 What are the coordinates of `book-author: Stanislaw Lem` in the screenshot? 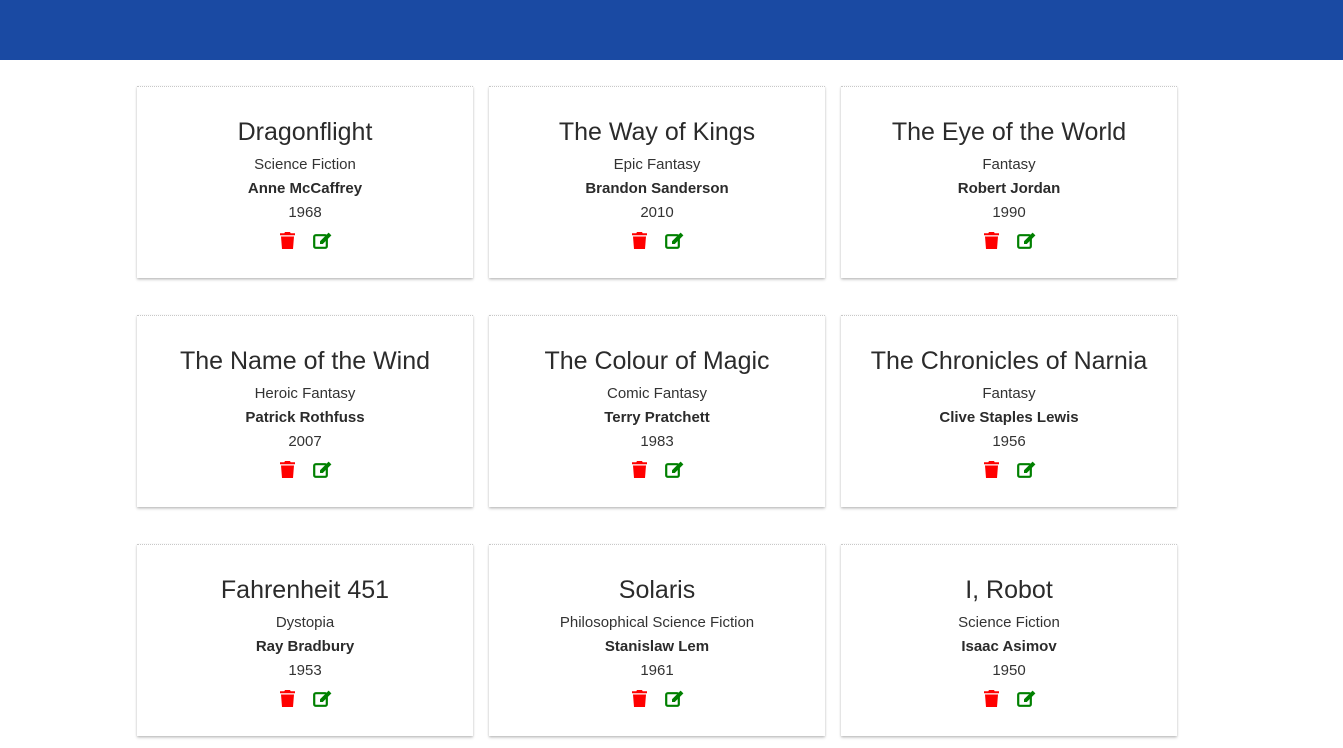 It's located at (657, 646).